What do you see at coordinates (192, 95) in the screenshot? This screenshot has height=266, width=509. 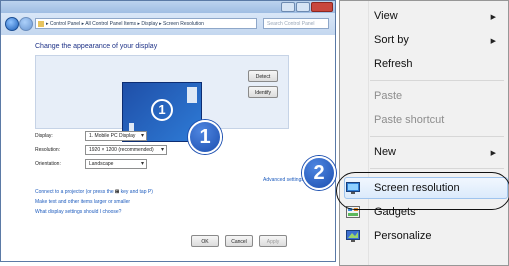 I see `window-glyph-icon` at bounding box center [192, 95].